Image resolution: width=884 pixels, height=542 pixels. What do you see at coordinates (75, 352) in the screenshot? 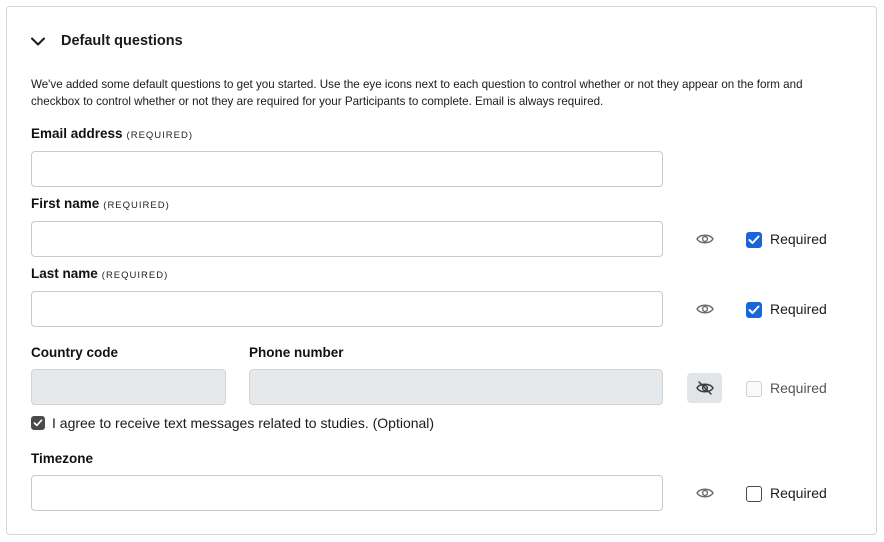
I see `country-code-label: Country code` at bounding box center [75, 352].